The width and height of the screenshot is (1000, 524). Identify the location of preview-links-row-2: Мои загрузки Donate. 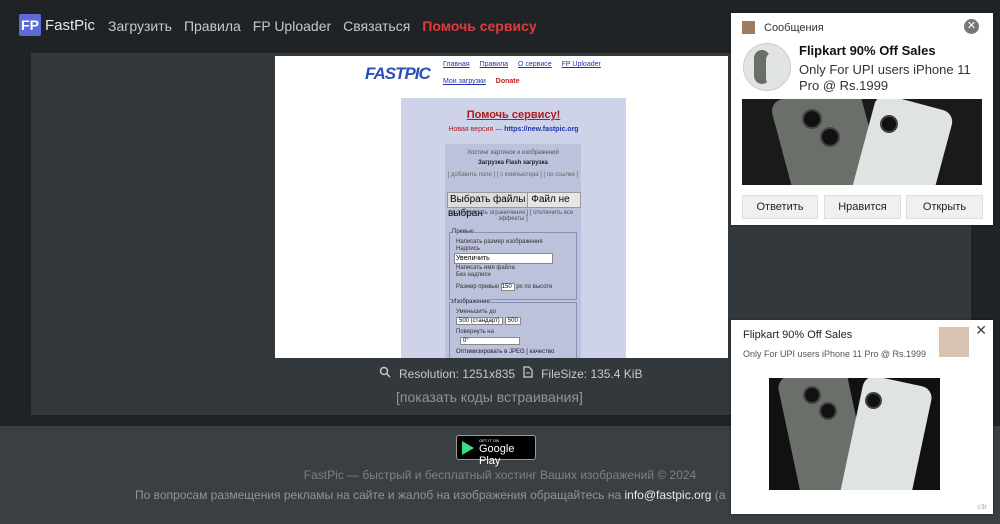
(481, 81).